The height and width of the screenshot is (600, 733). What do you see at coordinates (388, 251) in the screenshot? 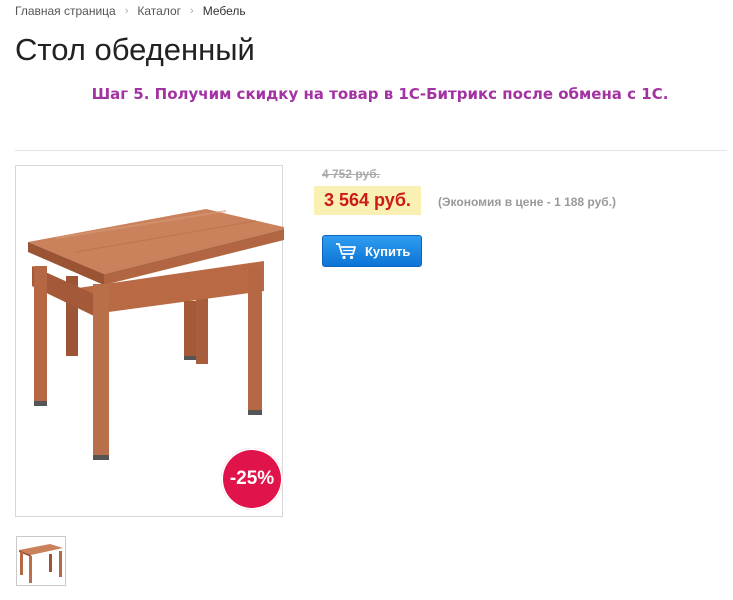
I see `buy-button-label: Купить` at bounding box center [388, 251].